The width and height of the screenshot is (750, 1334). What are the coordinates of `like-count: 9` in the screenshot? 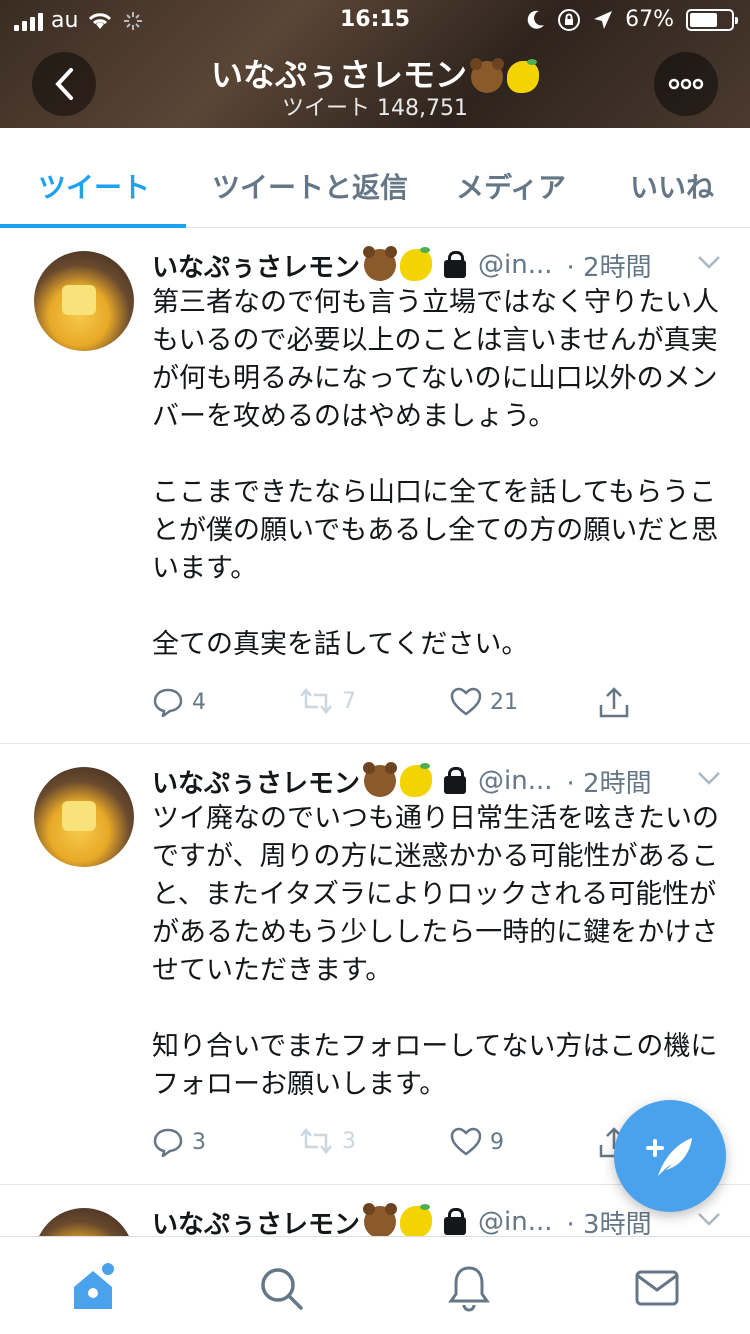 It's located at (497, 1142).